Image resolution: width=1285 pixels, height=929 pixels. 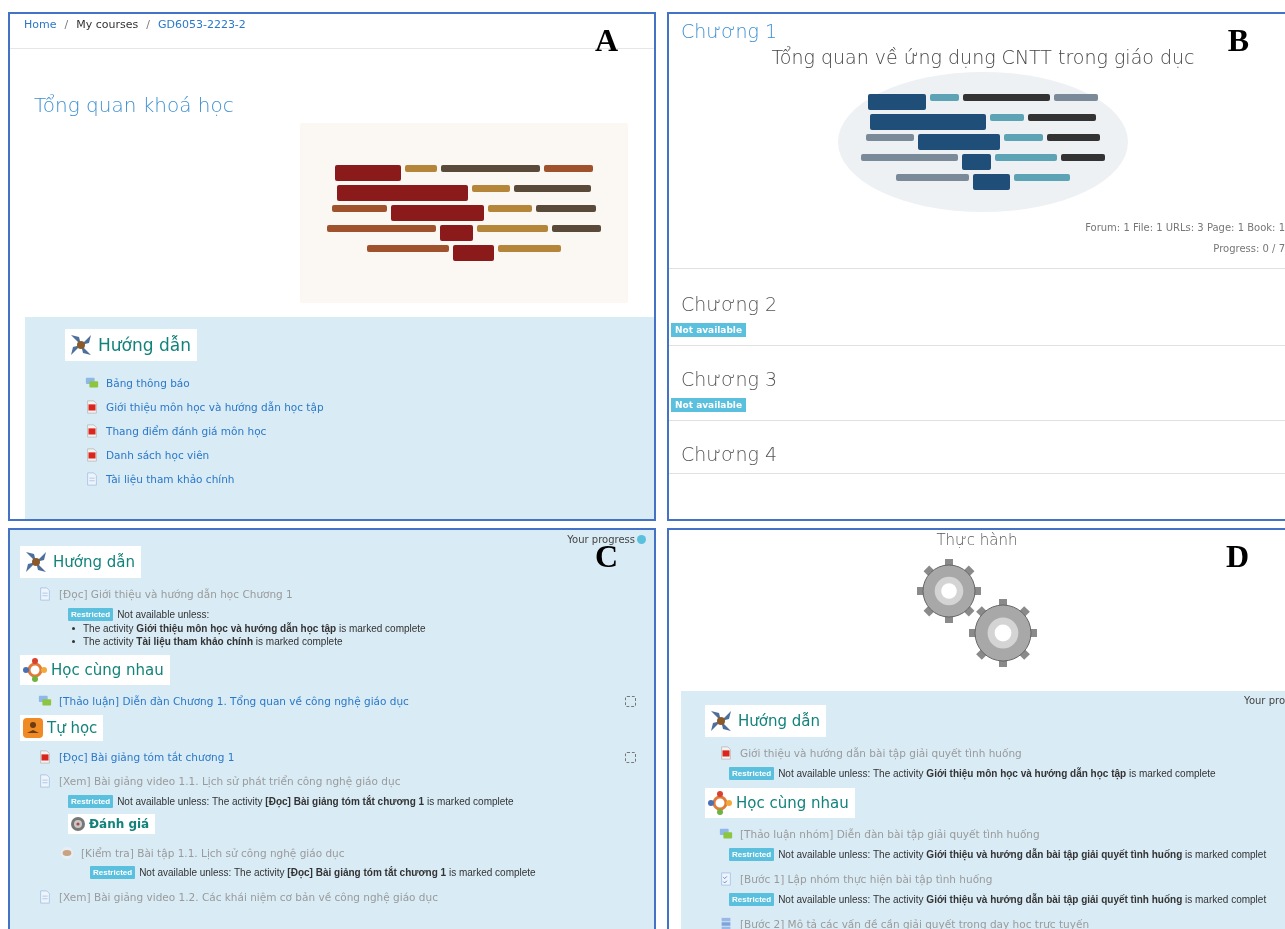 What do you see at coordinates (107, 24) in the screenshot?
I see `breadcrumb-link: My courses` at bounding box center [107, 24].